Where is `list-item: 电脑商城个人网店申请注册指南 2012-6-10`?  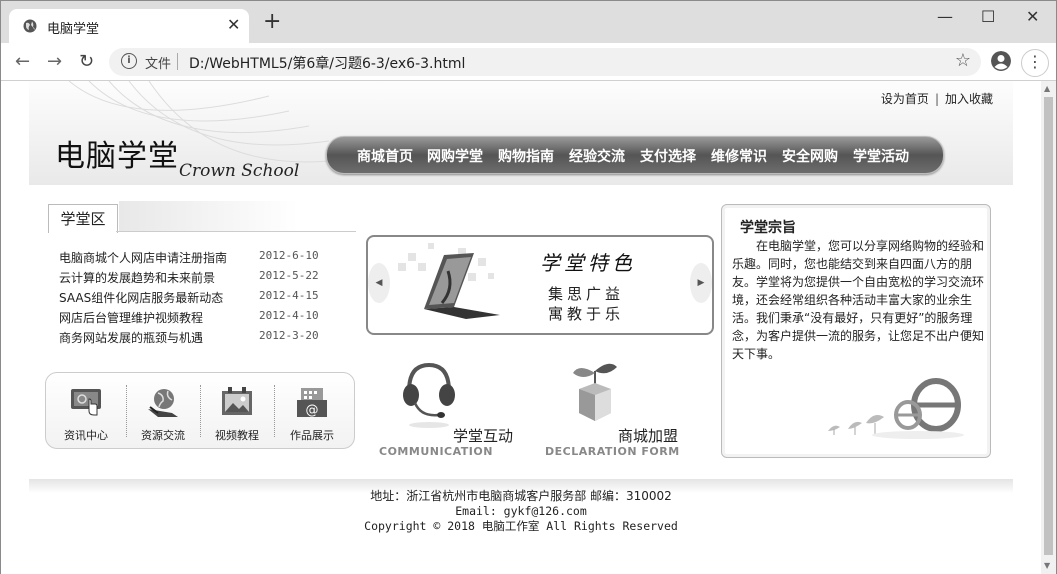
list-item: 电脑商城个人网店申请注册指南 2012-6-10 is located at coordinates (194, 259).